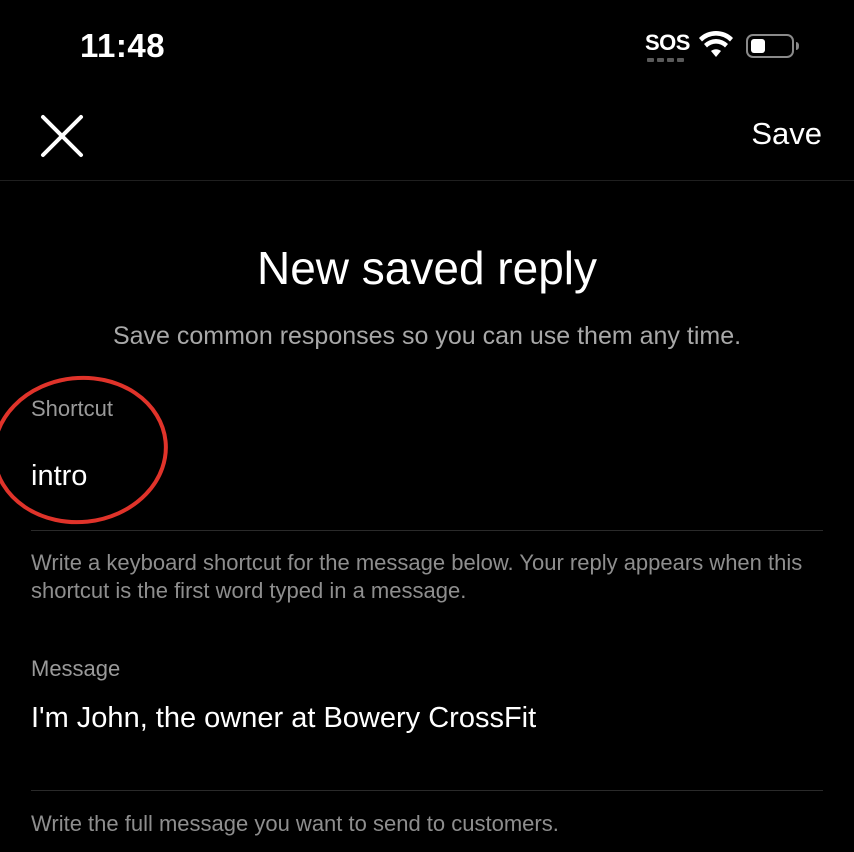  I want to click on message-input: I'm John, the owner at Bowery CrossFit, so click(421, 718).